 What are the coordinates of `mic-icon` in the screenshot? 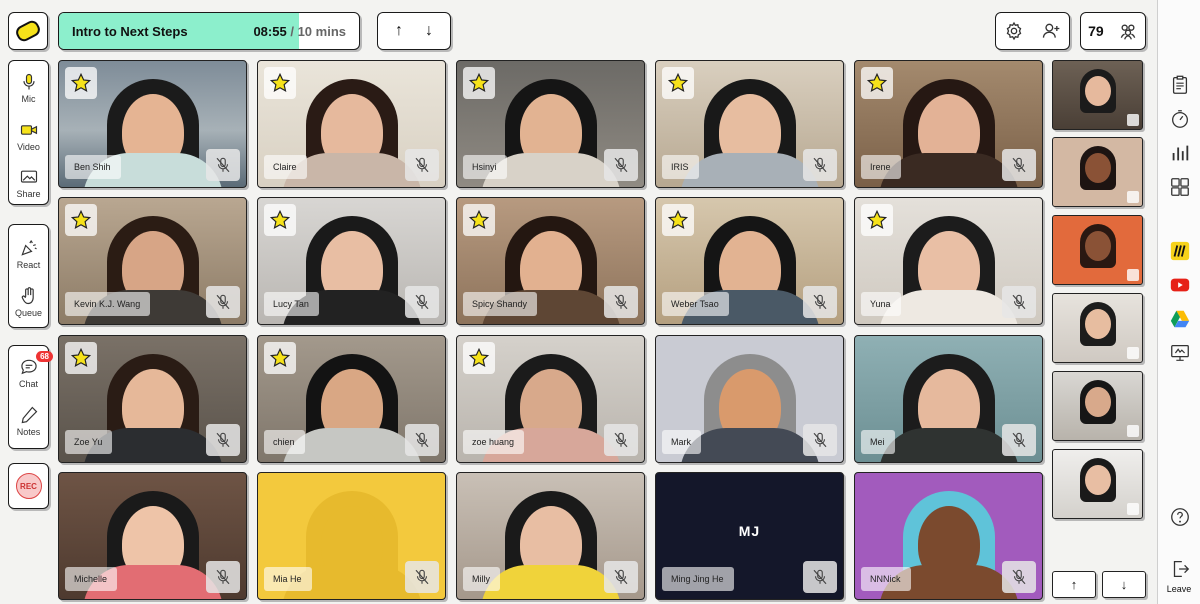 It's located at (28, 81).